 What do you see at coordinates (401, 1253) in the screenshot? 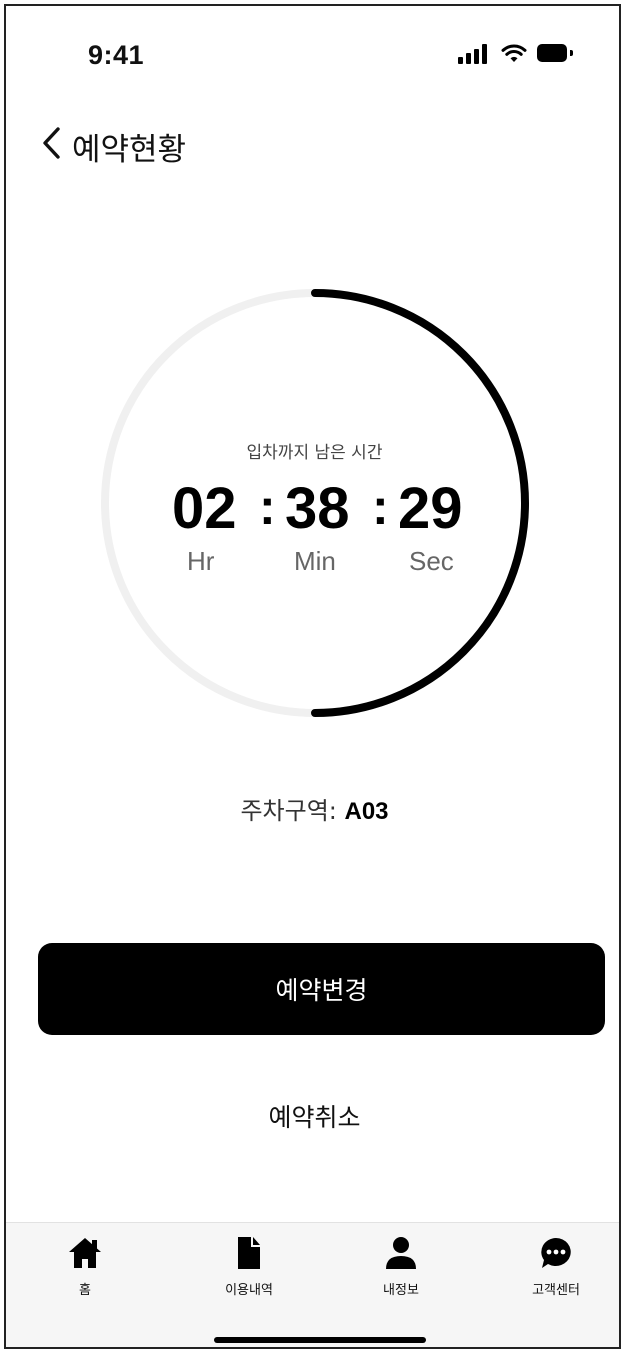
I see `person-icon` at bounding box center [401, 1253].